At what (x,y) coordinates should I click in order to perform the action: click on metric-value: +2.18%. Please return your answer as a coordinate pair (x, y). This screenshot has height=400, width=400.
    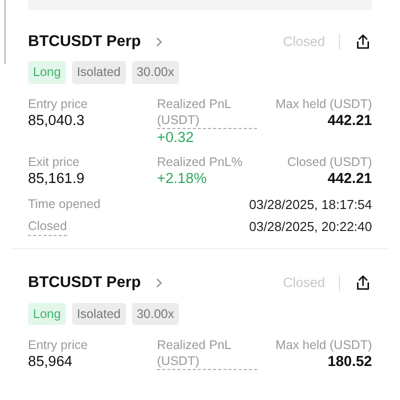
    Looking at the image, I should click on (182, 179).